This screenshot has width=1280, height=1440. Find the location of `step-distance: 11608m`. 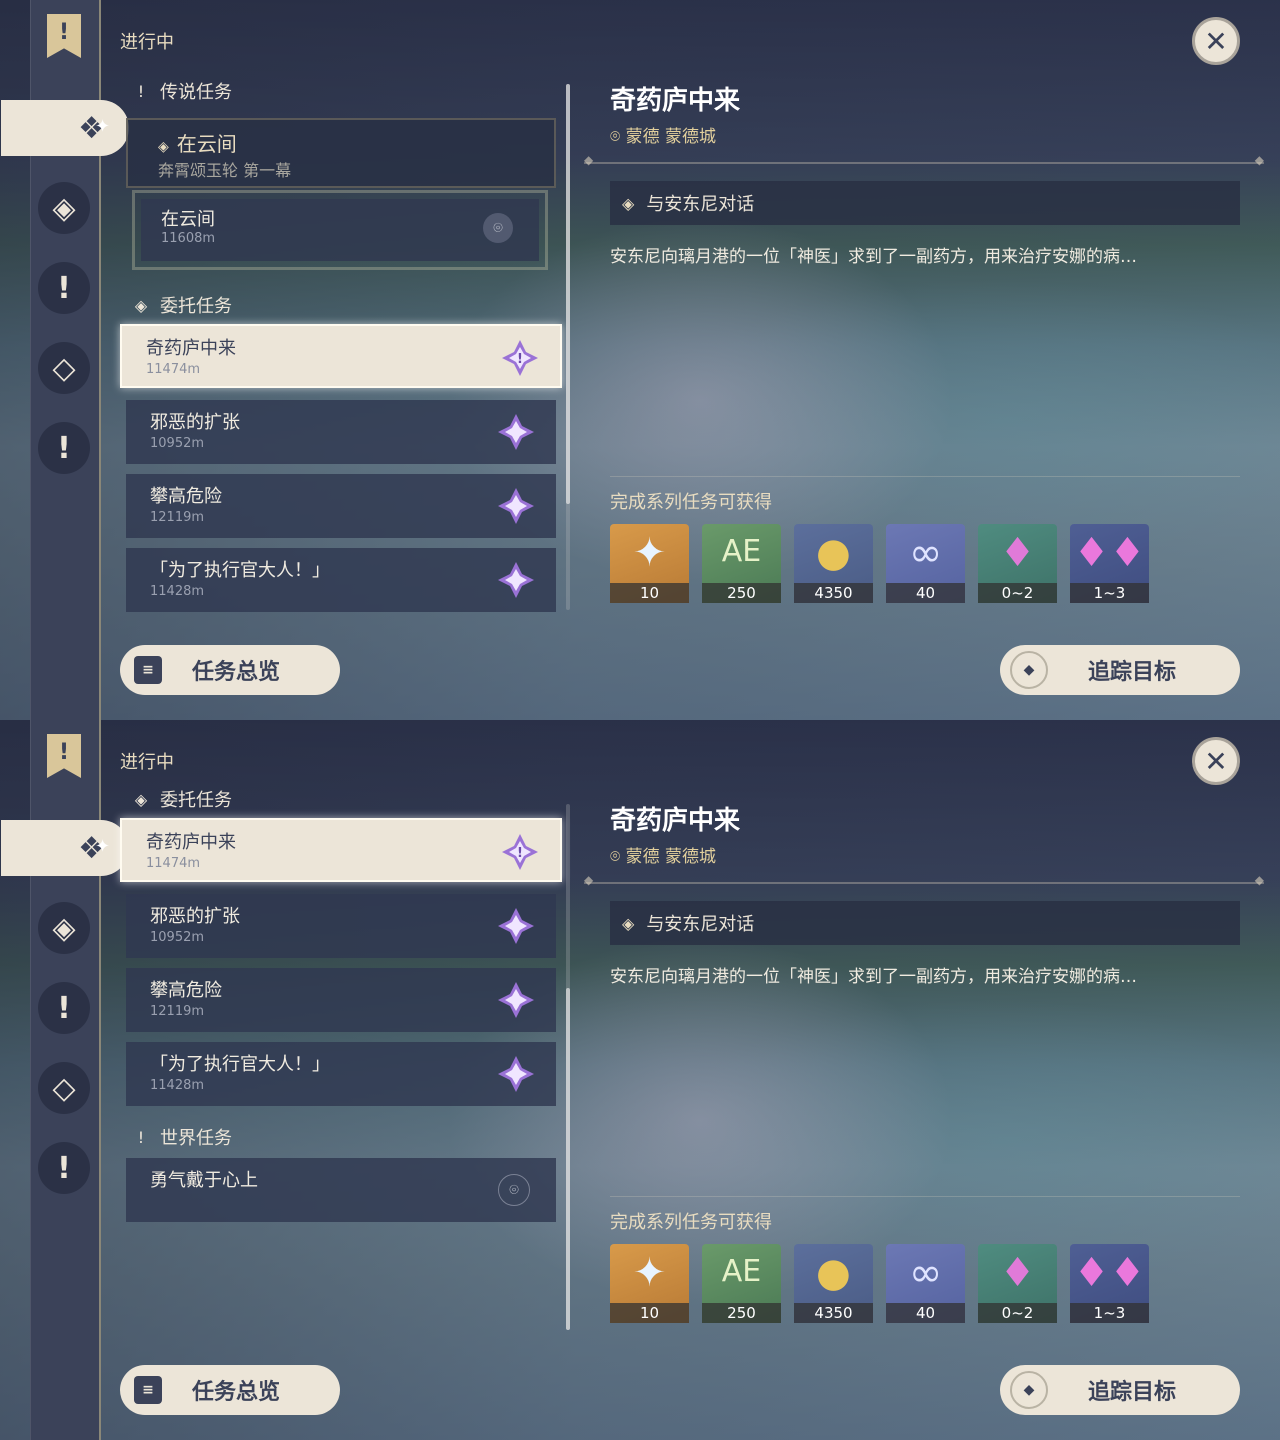

step-distance: 11608m is located at coordinates (188, 238).